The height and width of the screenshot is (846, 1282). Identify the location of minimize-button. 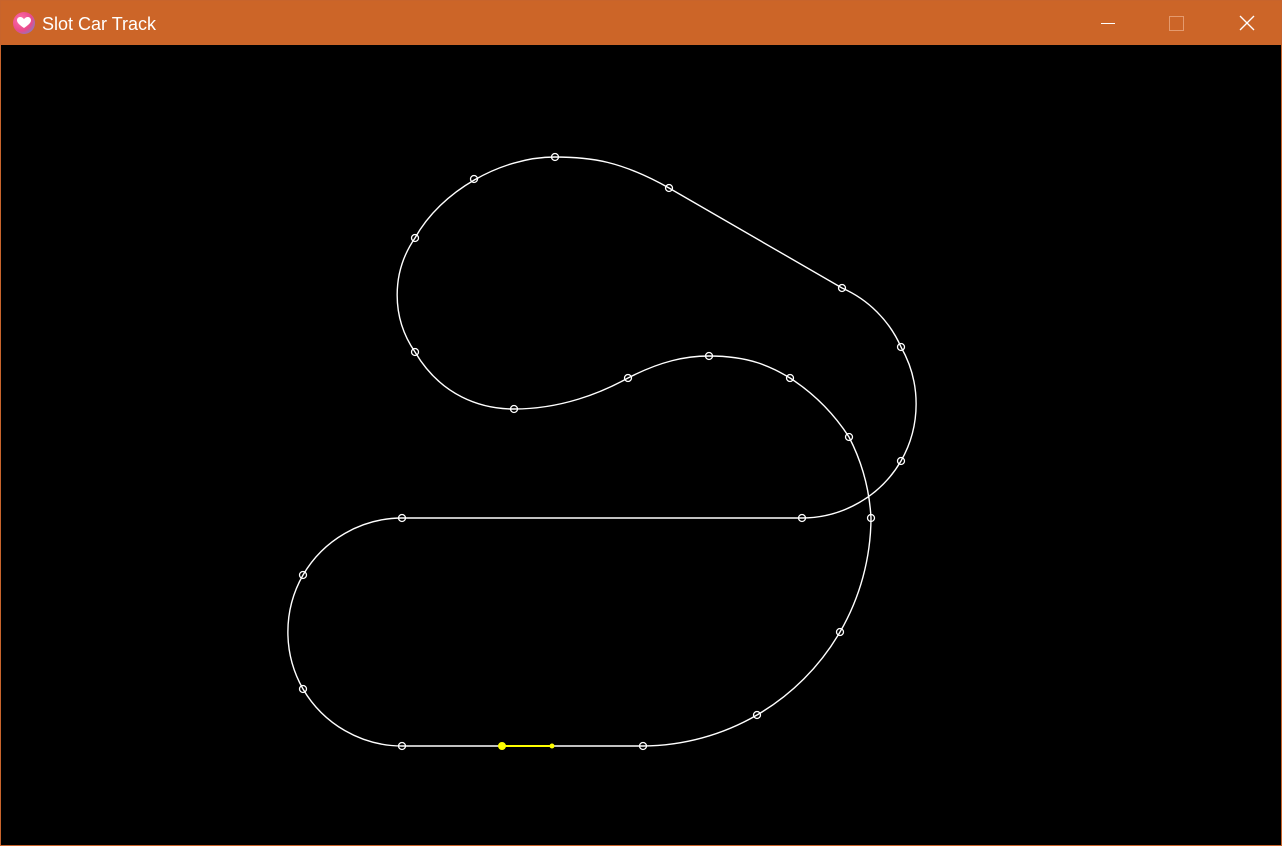
(1107, 23).